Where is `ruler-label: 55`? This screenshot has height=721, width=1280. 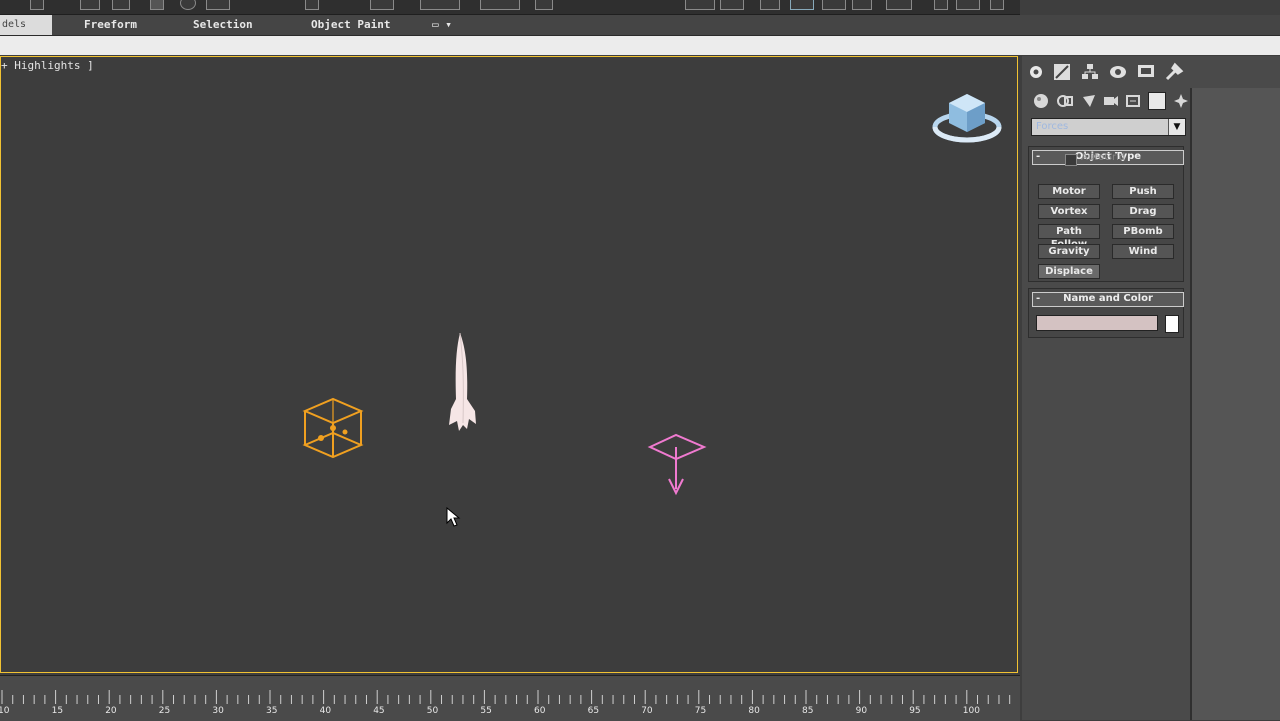
ruler-label: 55 is located at coordinates (486, 711).